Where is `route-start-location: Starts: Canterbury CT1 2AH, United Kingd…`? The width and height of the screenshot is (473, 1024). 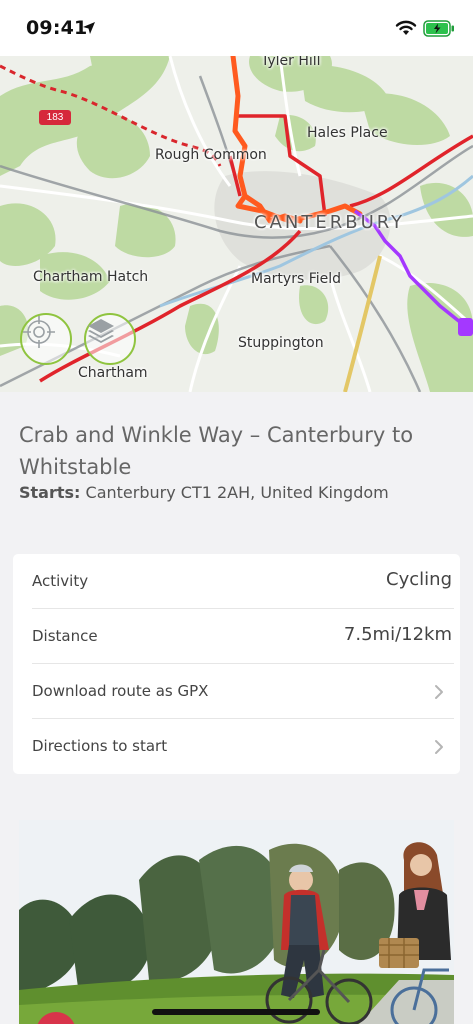
route-start-location: Starts: Canterbury CT1 2AH, United Kingd… is located at coordinates (204, 492).